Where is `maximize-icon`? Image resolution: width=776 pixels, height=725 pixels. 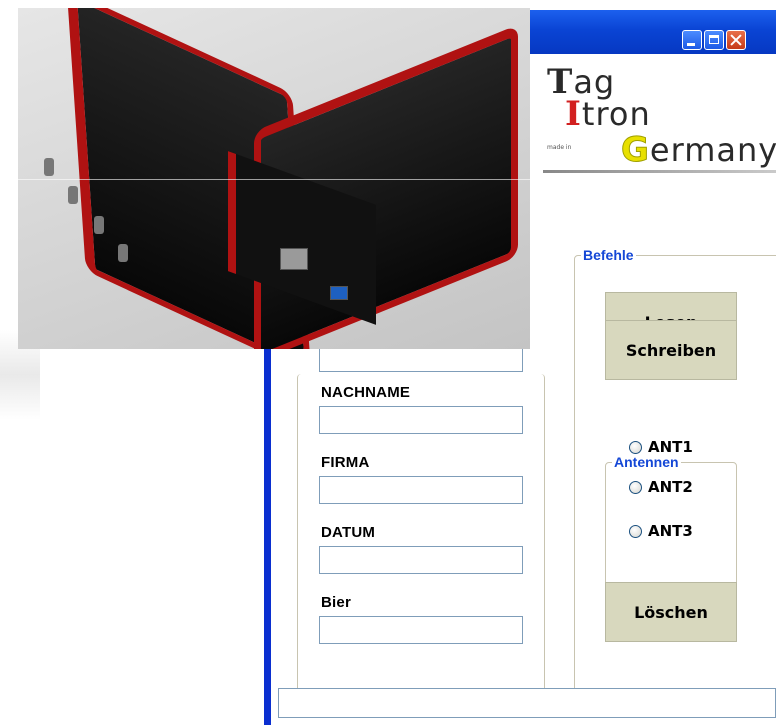 maximize-icon is located at coordinates (714, 40).